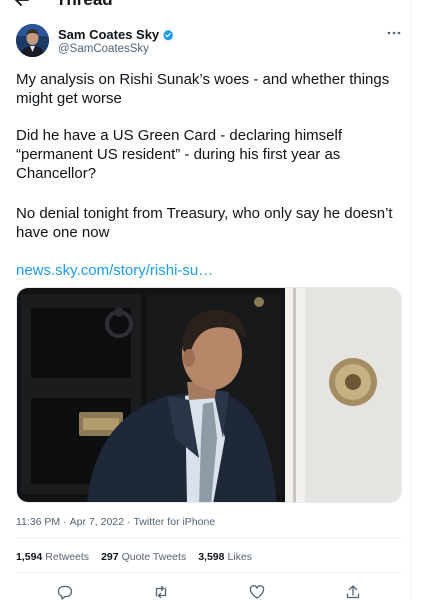 The width and height of the screenshot is (433, 600). I want to click on arrow-left-icon, so click(22, 4).